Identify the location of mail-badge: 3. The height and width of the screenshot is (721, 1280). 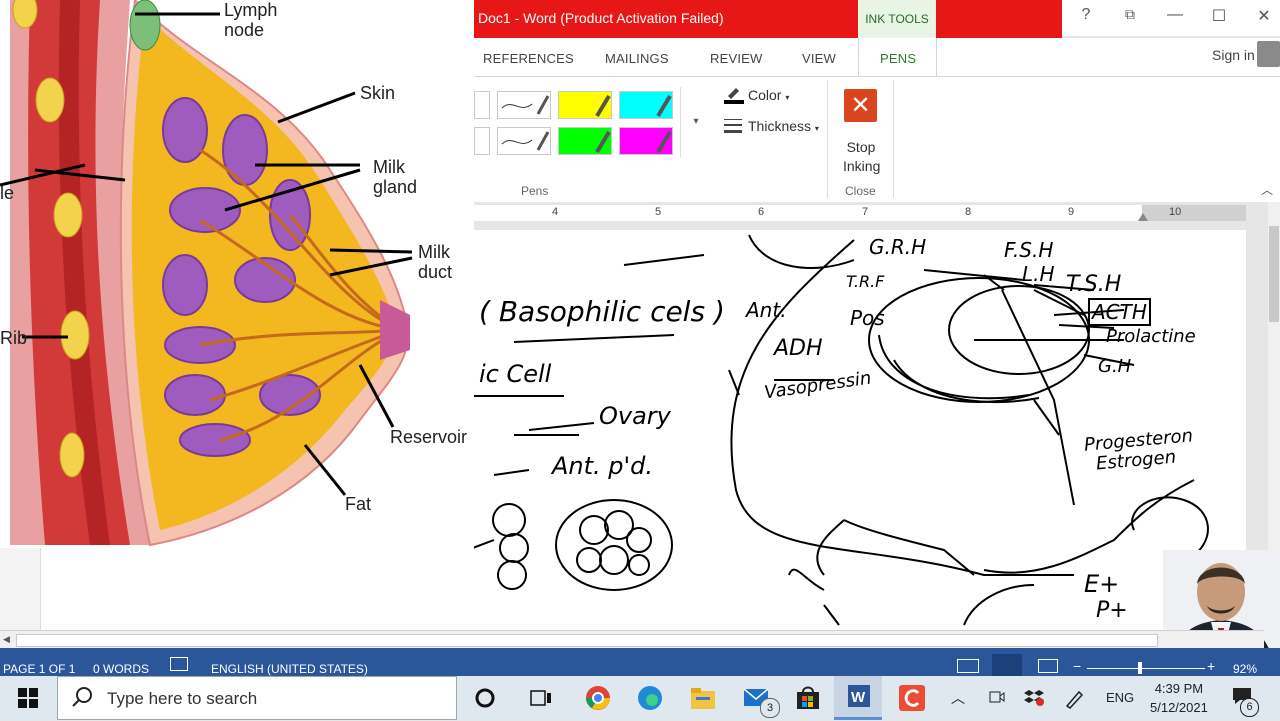
(770, 708).